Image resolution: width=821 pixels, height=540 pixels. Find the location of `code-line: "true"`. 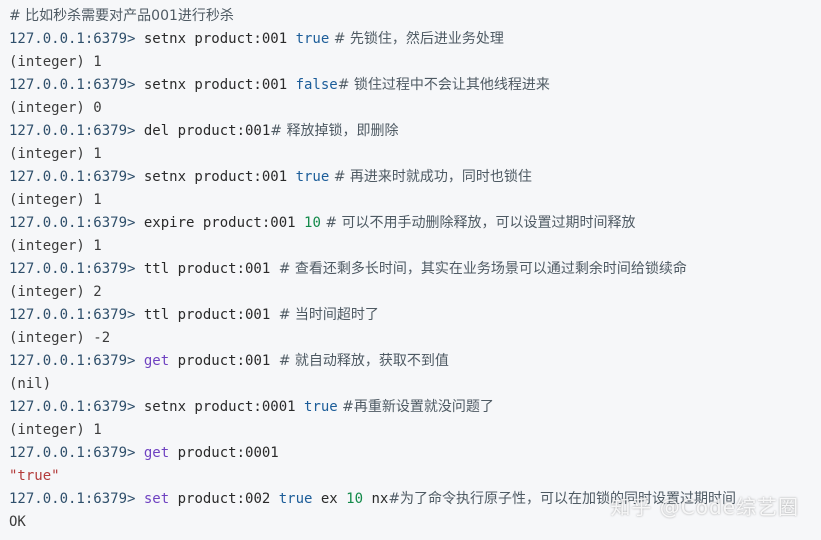

code-line: "true" is located at coordinates (415, 476).